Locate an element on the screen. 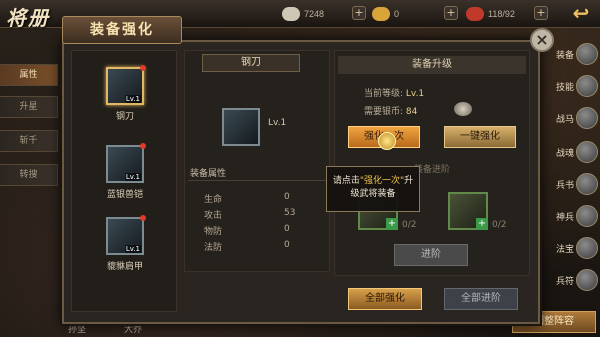 This screenshot has height=337, width=600. stamina-resource: 118/92 is located at coordinates (490, 14).